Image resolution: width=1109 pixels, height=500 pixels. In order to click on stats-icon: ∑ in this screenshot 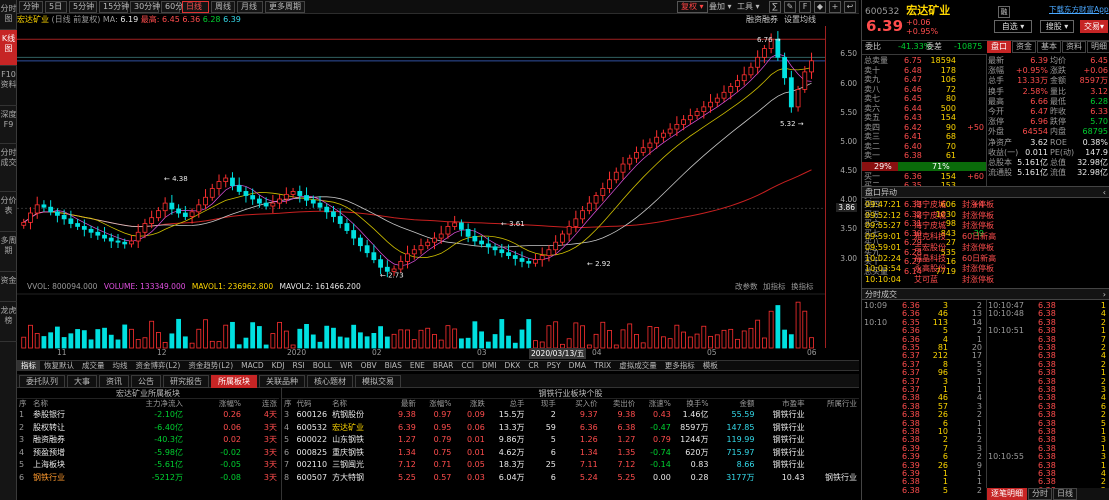, I will do `click(775, 7)`.